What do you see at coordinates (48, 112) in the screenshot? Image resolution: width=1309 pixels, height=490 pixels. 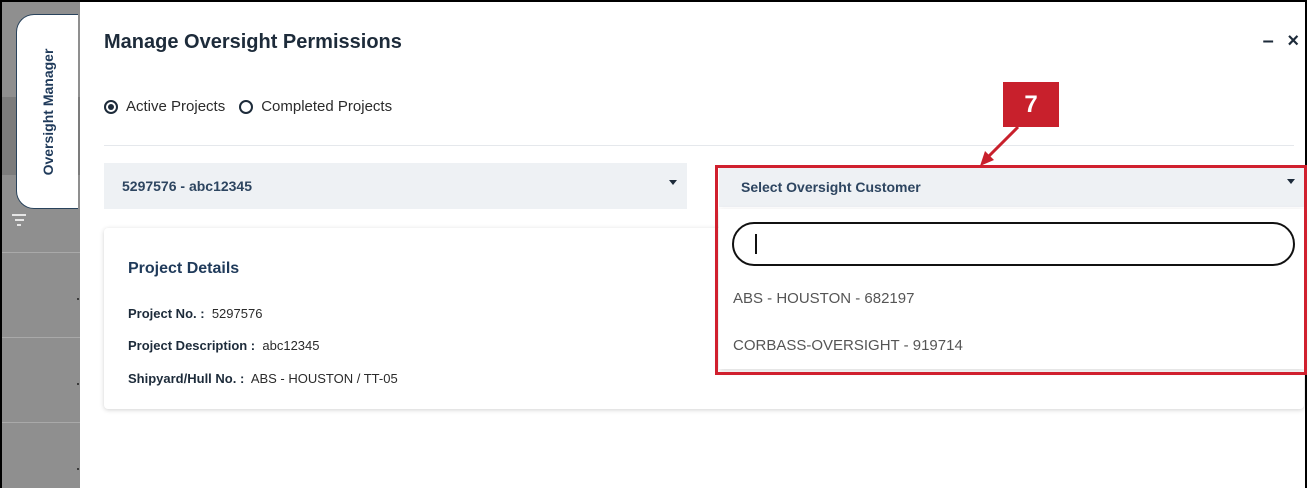 I see `oversight-manager-tab-label: Oversight Manager` at bounding box center [48, 112].